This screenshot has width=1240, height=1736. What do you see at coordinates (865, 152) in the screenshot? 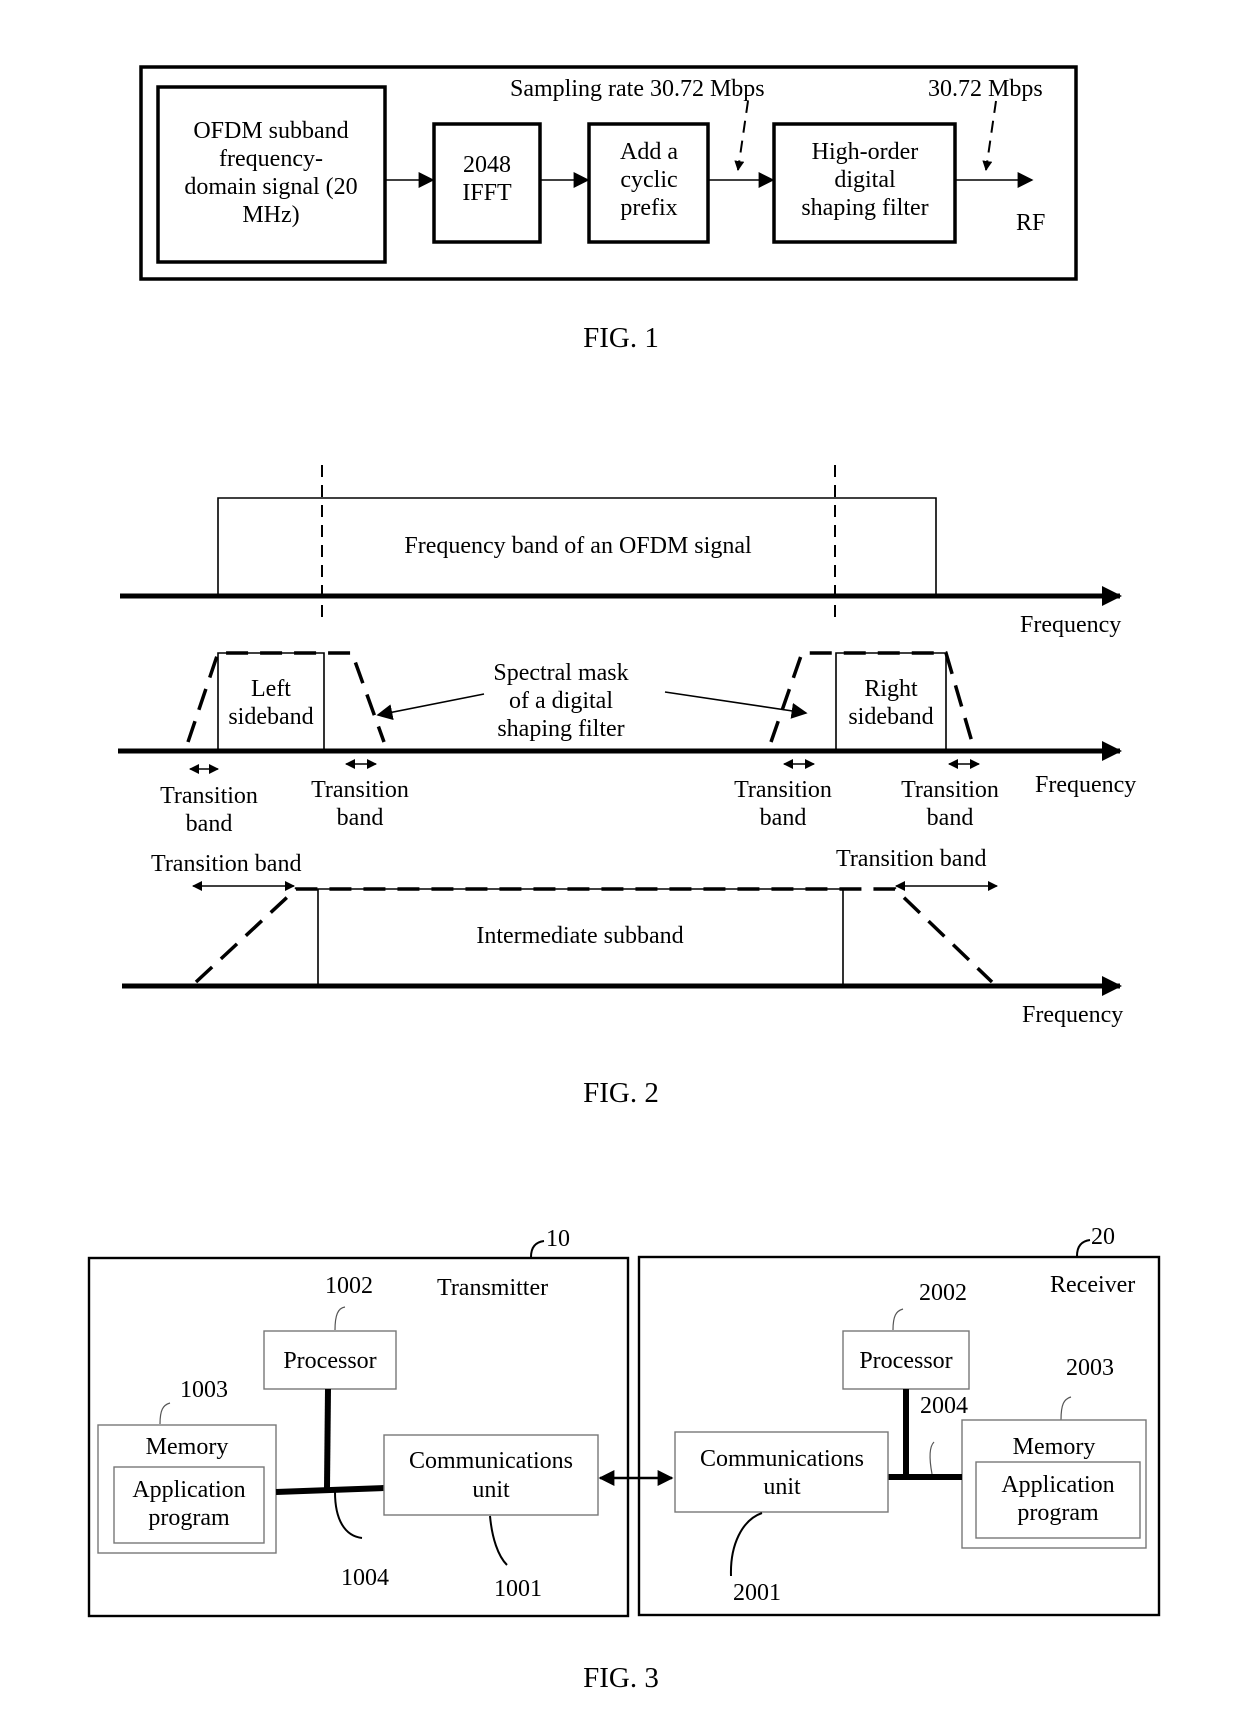
I see `filter-line-1: High-order` at bounding box center [865, 152].